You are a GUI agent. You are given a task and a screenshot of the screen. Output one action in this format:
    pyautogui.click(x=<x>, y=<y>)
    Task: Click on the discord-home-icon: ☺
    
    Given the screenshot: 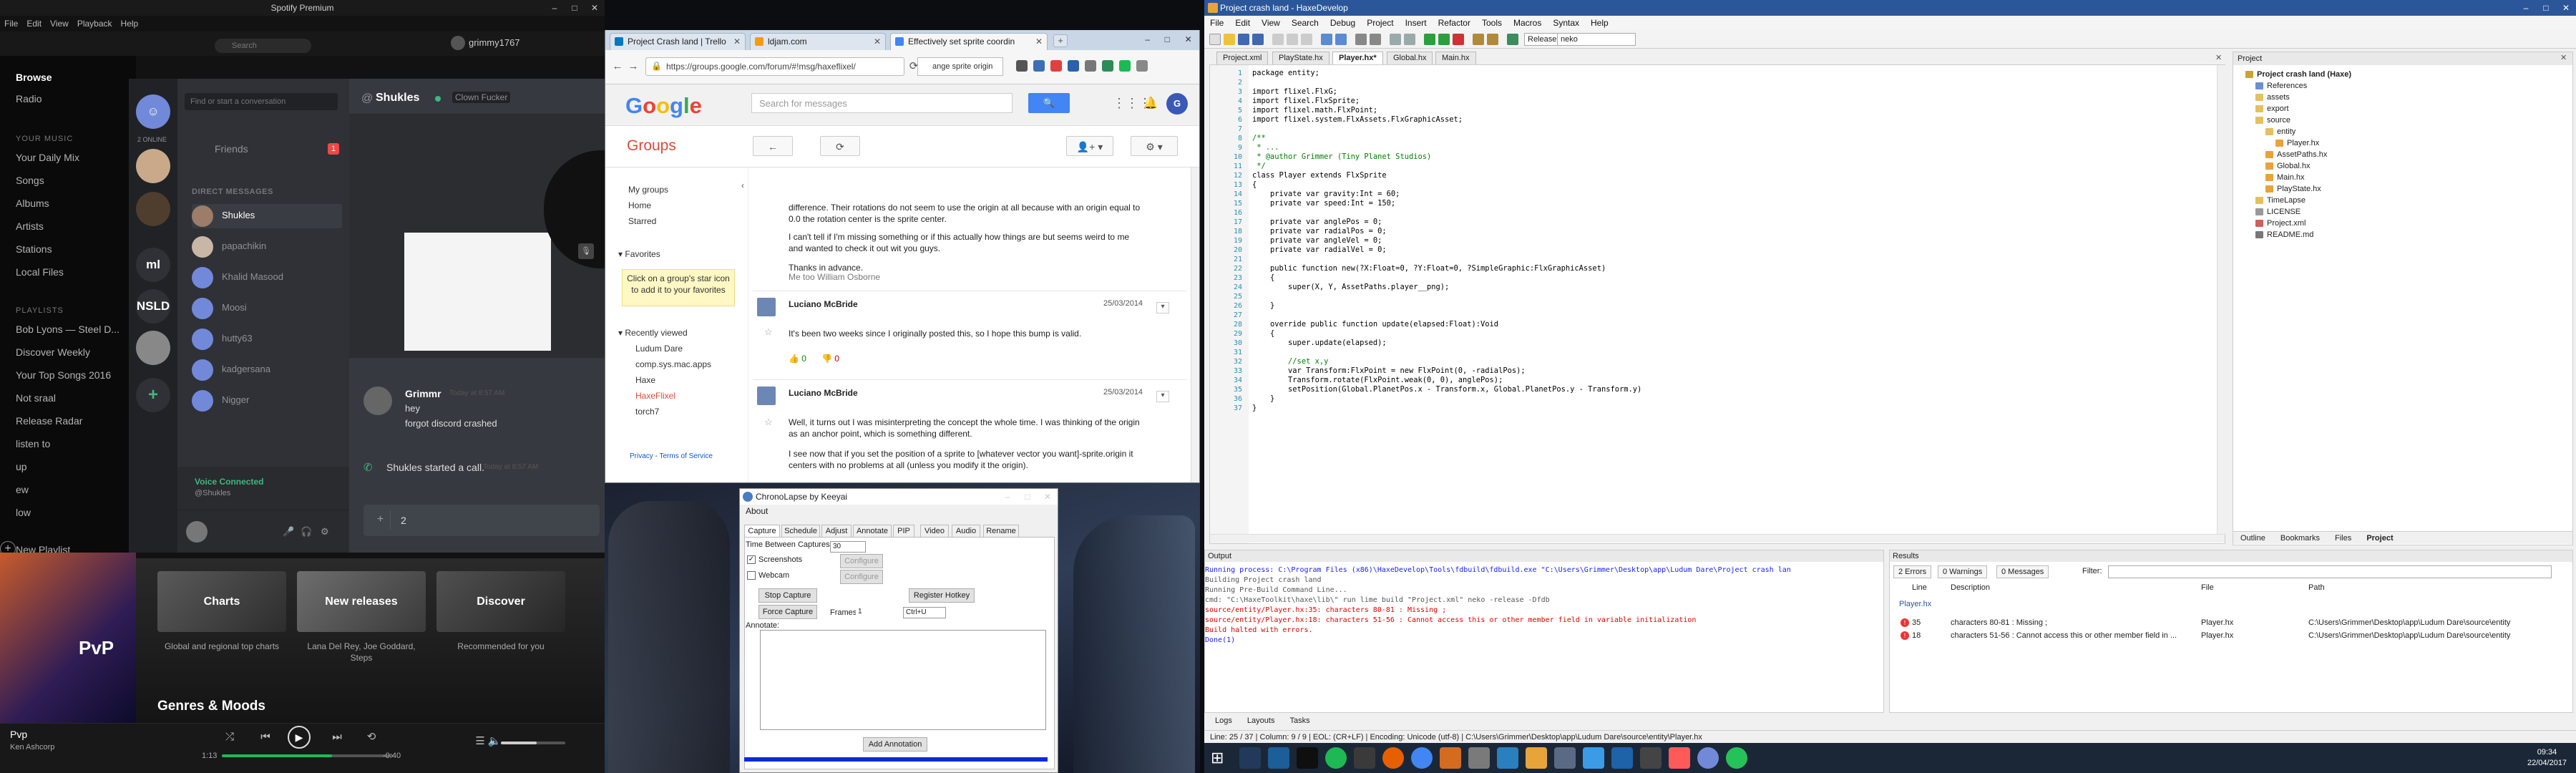 What is the action you would take?
    pyautogui.click(x=153, y=111)
    